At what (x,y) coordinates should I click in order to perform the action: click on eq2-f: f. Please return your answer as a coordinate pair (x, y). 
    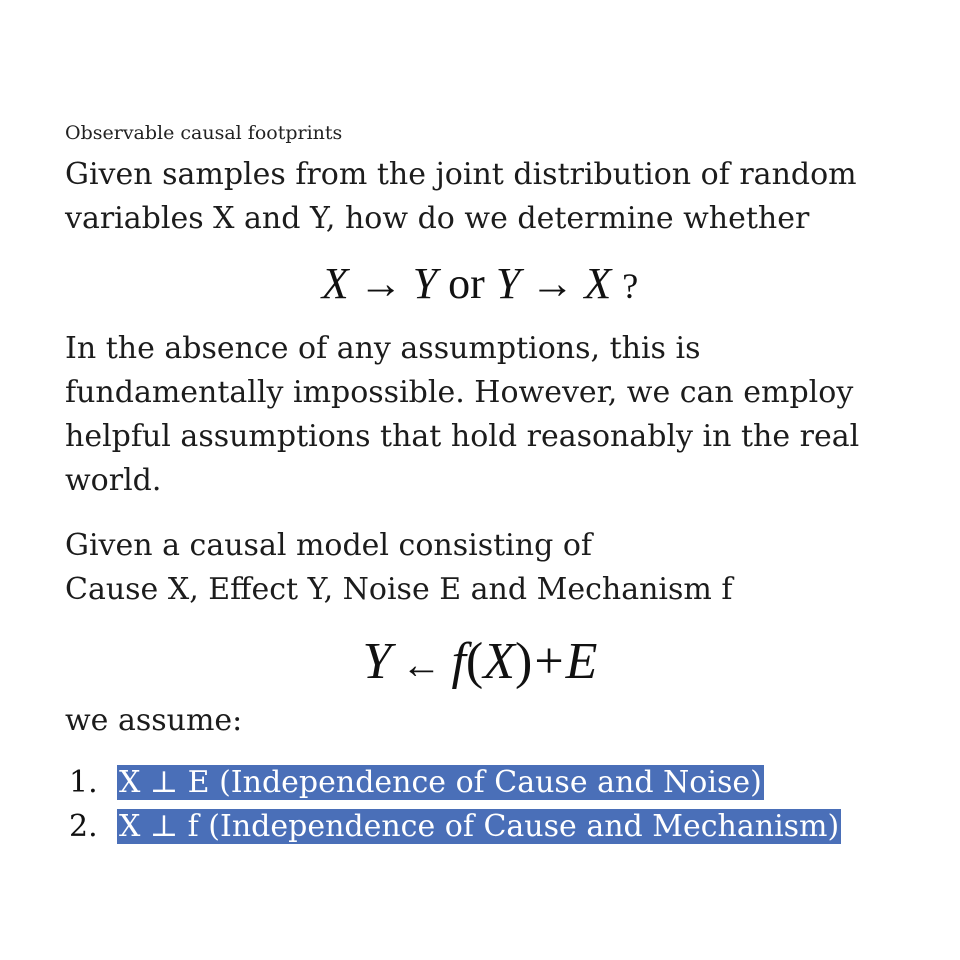
    Looking at the image, I should click on (458, 661).